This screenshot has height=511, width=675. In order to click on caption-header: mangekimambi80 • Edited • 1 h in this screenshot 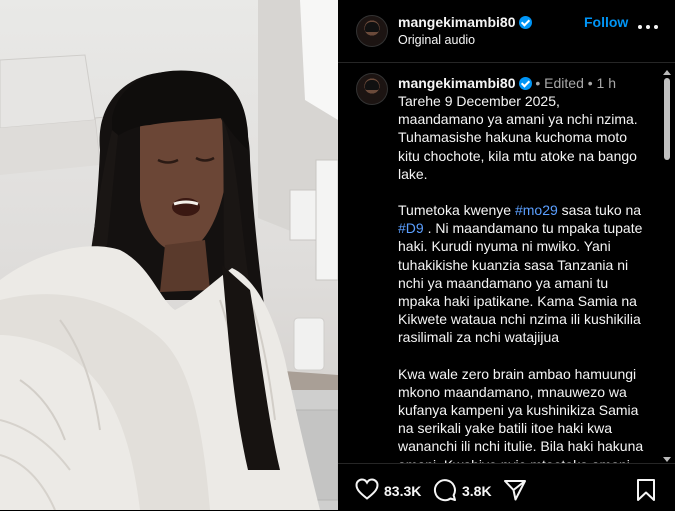, I will do `click(507, 83)`.